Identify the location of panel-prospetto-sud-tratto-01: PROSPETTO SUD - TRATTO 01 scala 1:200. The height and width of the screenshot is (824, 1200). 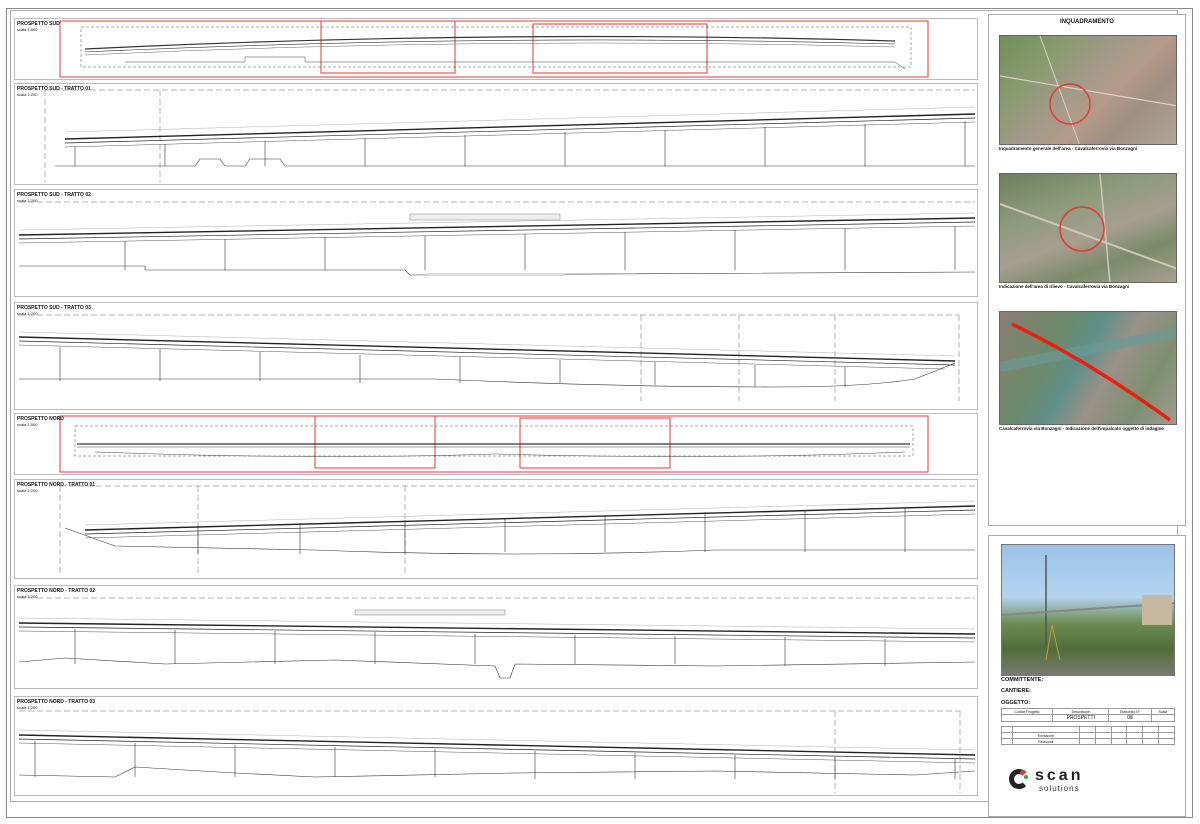
(496, 134).